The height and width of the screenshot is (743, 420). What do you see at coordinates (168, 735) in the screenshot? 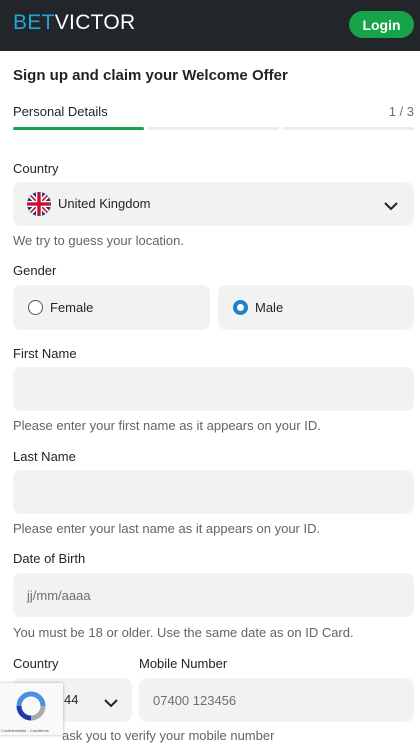
I see `phone-hint: ask you to verify your mobile number` at bounding box center [168, 735].